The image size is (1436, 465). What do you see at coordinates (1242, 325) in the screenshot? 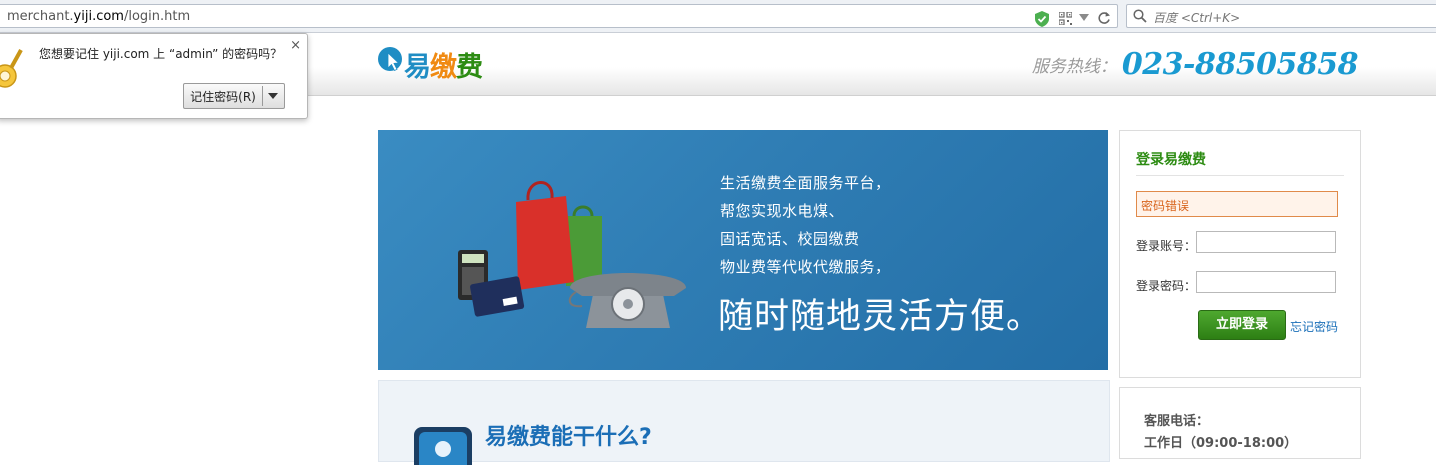
I see `login-button: 立即登录` at bounding box center [1242, 325].